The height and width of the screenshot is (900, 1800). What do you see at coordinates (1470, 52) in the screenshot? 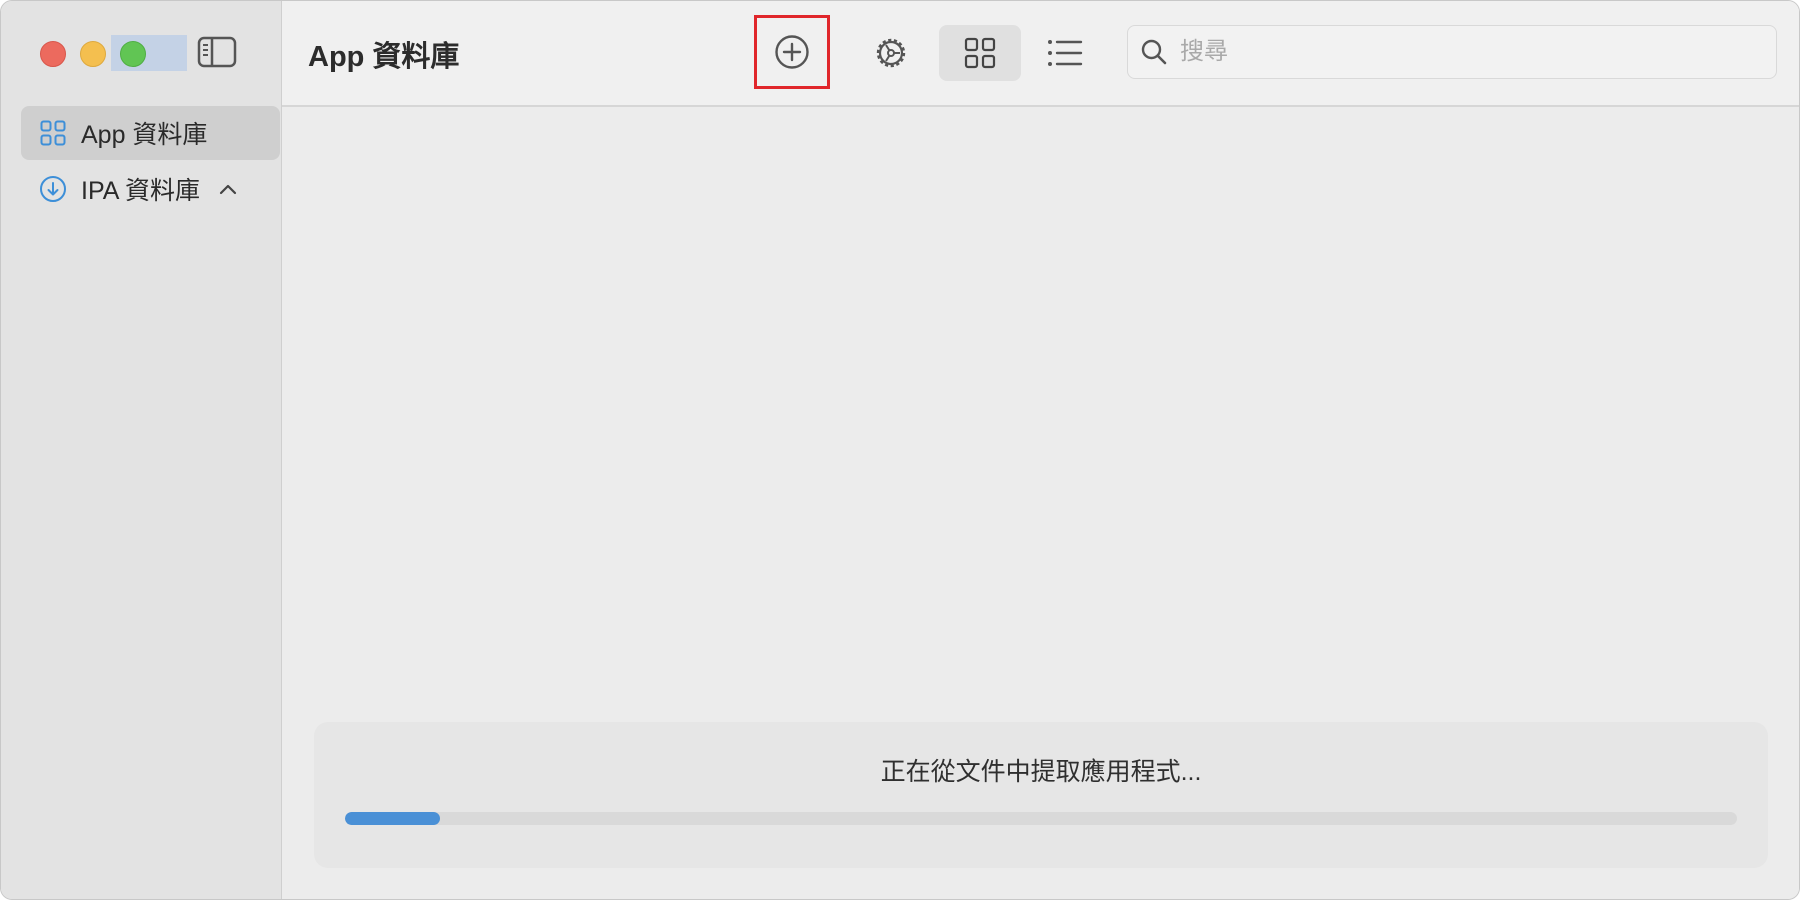
I see `search-input` at bounding box center [1470, 52].